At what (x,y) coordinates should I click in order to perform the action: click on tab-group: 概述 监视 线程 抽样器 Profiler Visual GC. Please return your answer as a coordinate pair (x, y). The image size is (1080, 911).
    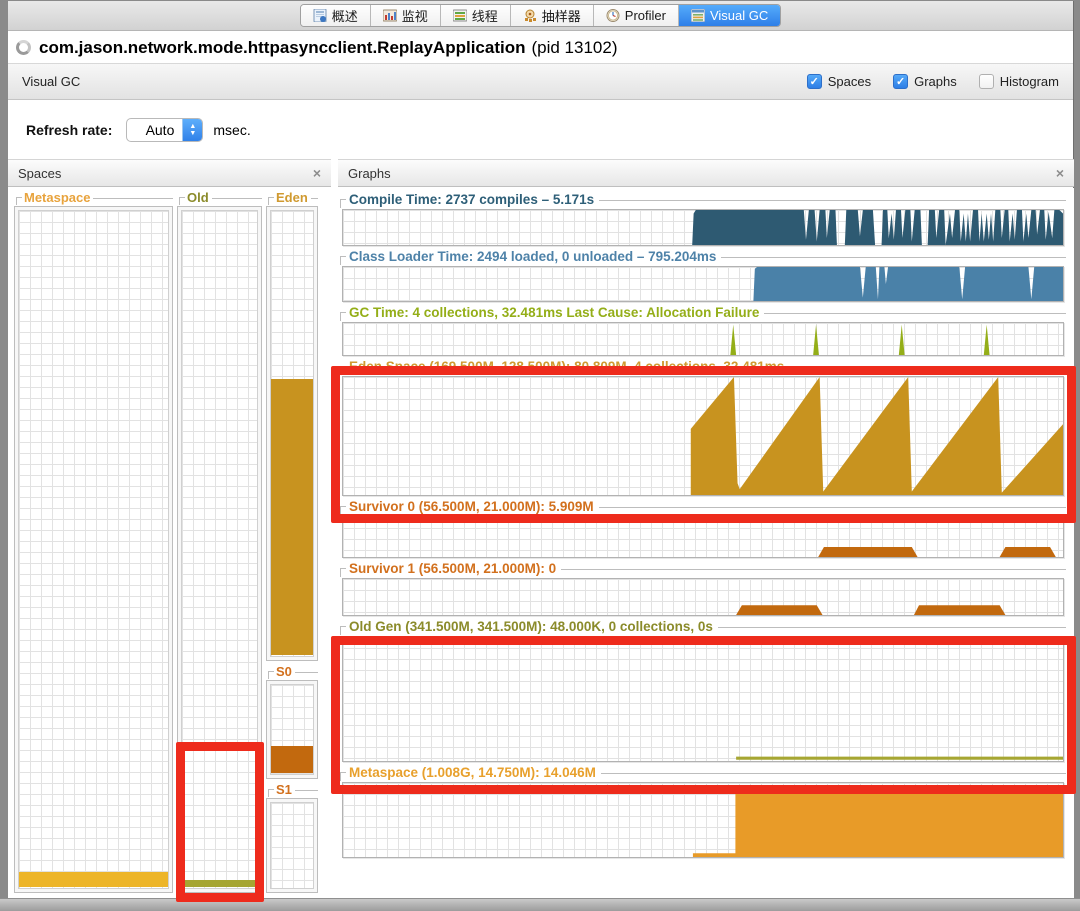
    Looking at the image, I should click on (540, 15).